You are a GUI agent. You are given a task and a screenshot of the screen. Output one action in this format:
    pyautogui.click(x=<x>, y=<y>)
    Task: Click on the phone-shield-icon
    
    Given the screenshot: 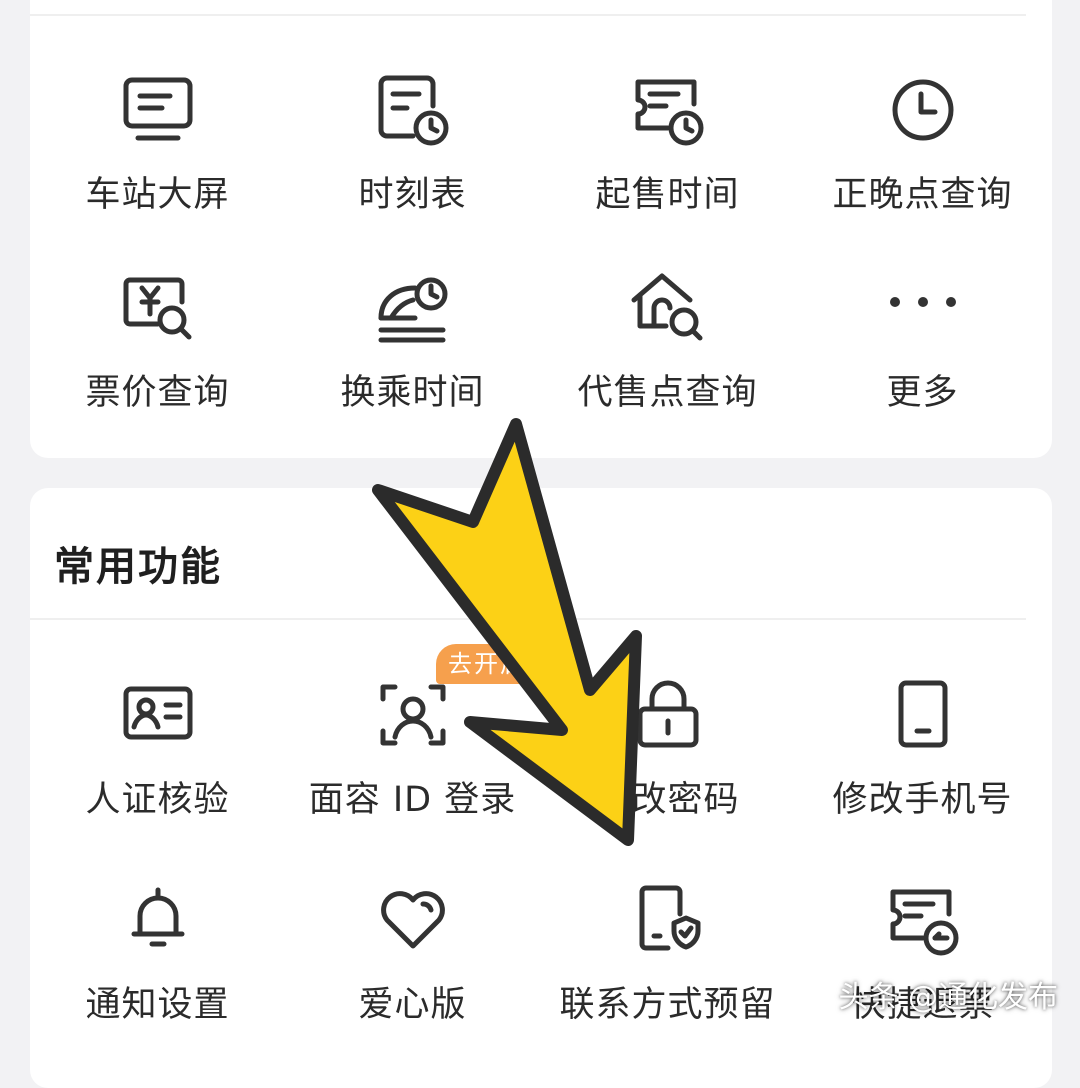 What is the action you would take?
    pyautogui.click(x=668, y=920)
    